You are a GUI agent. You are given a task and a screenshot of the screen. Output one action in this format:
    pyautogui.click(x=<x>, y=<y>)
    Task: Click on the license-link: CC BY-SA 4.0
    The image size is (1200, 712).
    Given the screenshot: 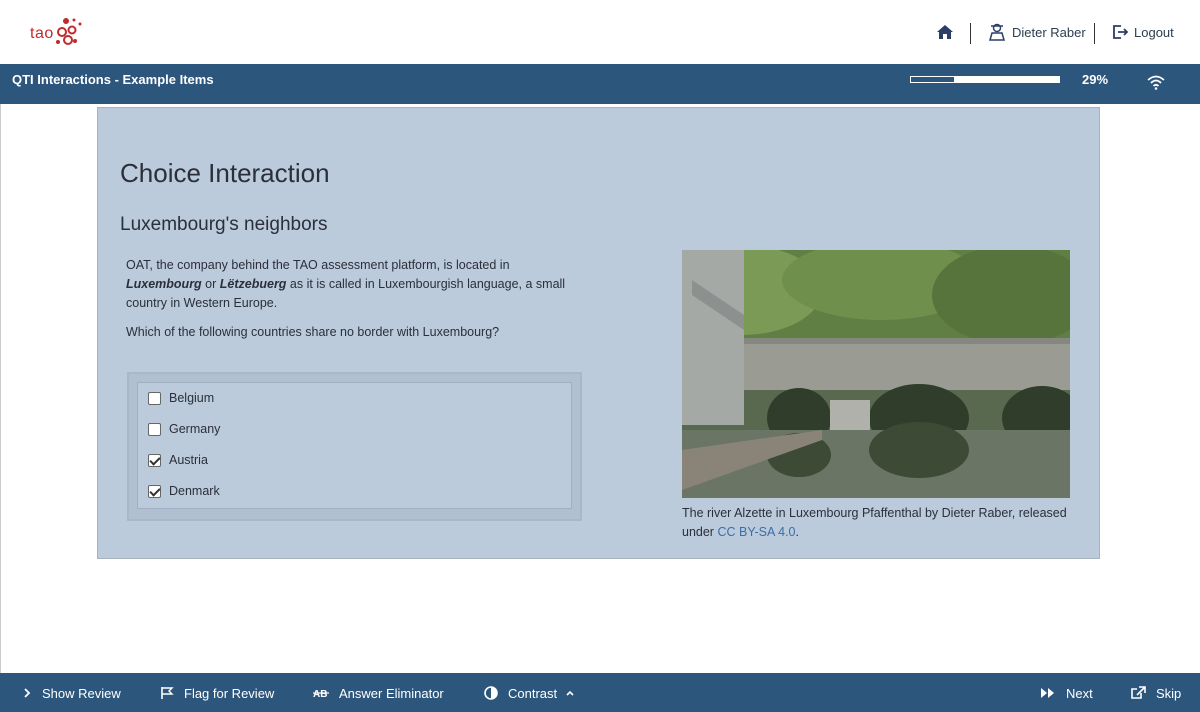 What is the action you would take?
    pyautogui.click(x=756, y=532)
    